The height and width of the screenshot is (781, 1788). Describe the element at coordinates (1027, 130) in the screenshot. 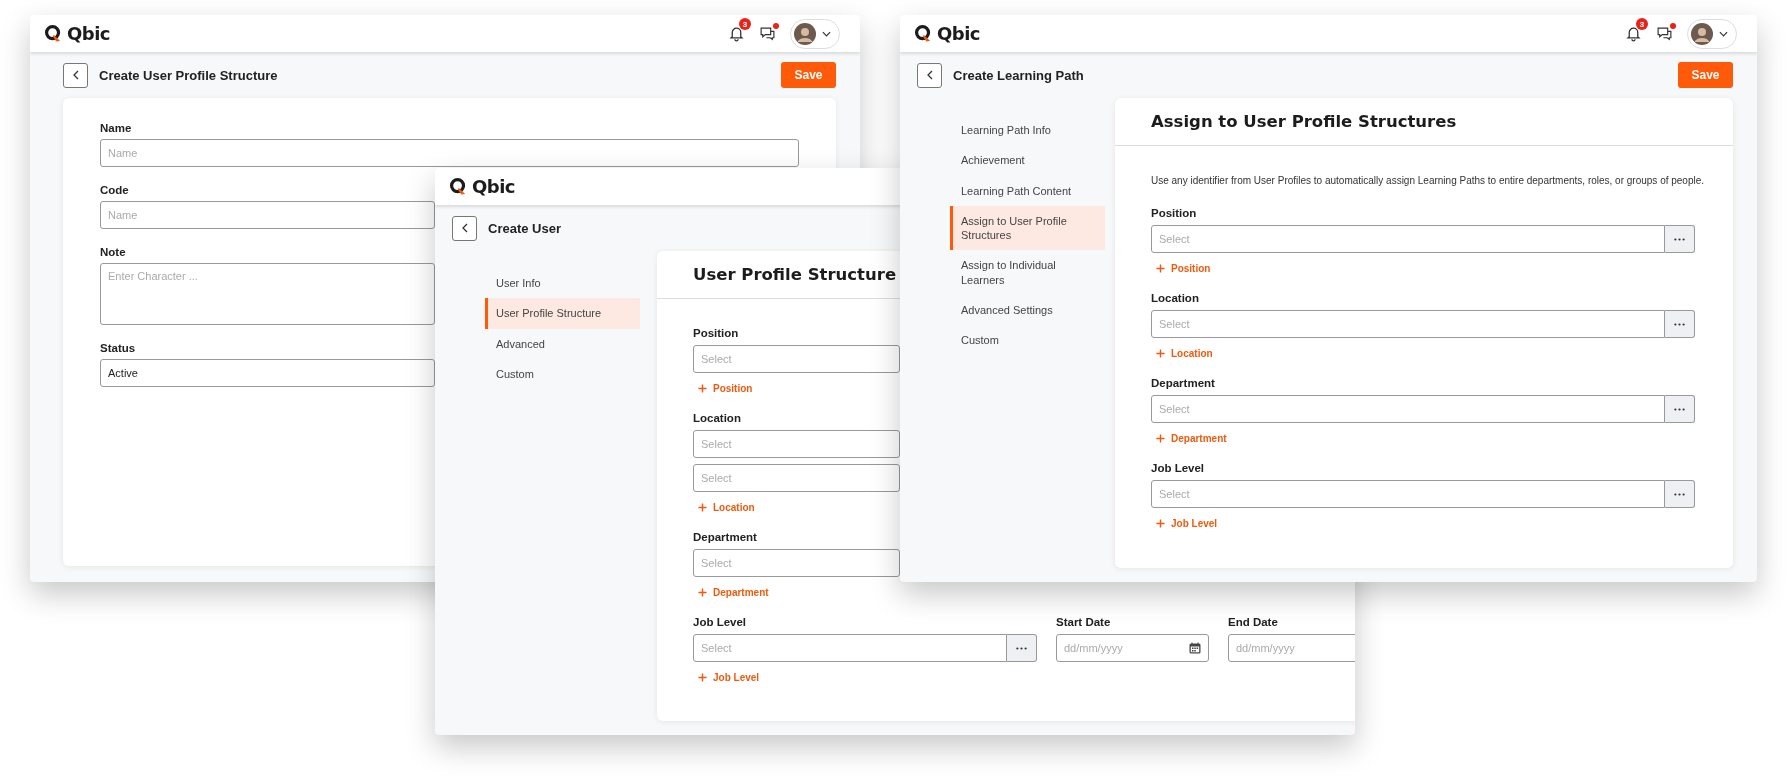

I see `nav-item: Learning Path Info` at that location.